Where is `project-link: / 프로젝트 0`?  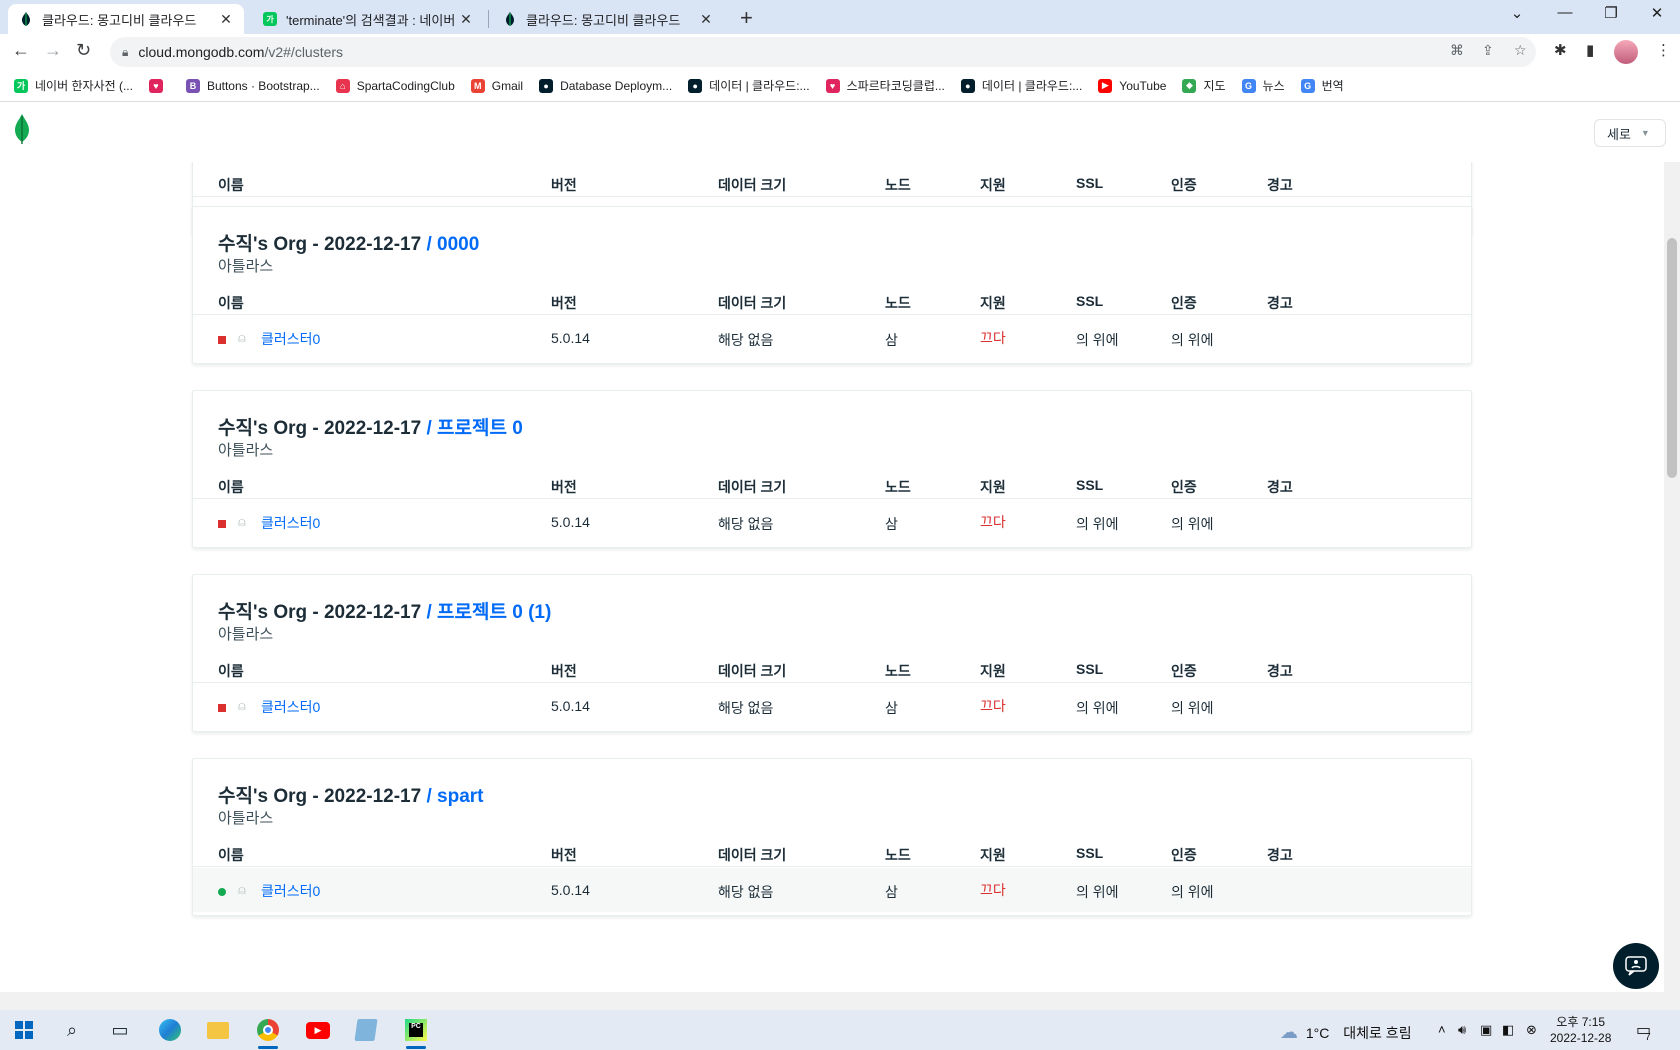
project-link: / 프로젝트 0 is located at coordinates (474, 428).